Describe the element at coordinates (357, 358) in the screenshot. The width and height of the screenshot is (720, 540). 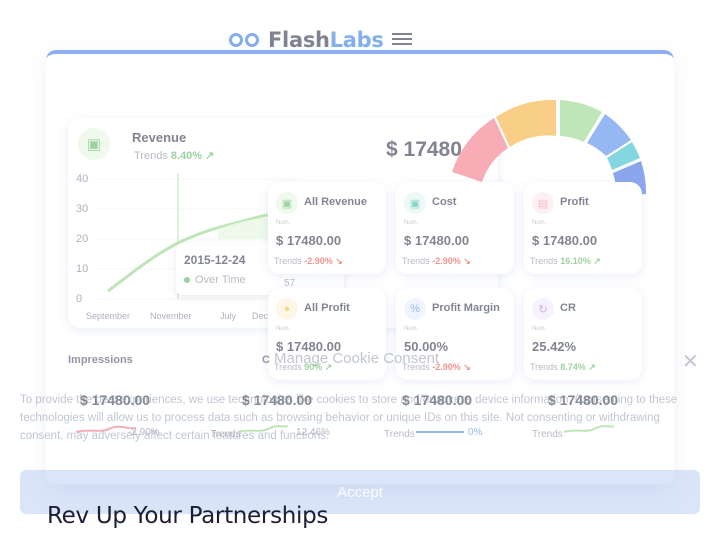
I see `cookie-title: Manage Cookie Consent` at that location.